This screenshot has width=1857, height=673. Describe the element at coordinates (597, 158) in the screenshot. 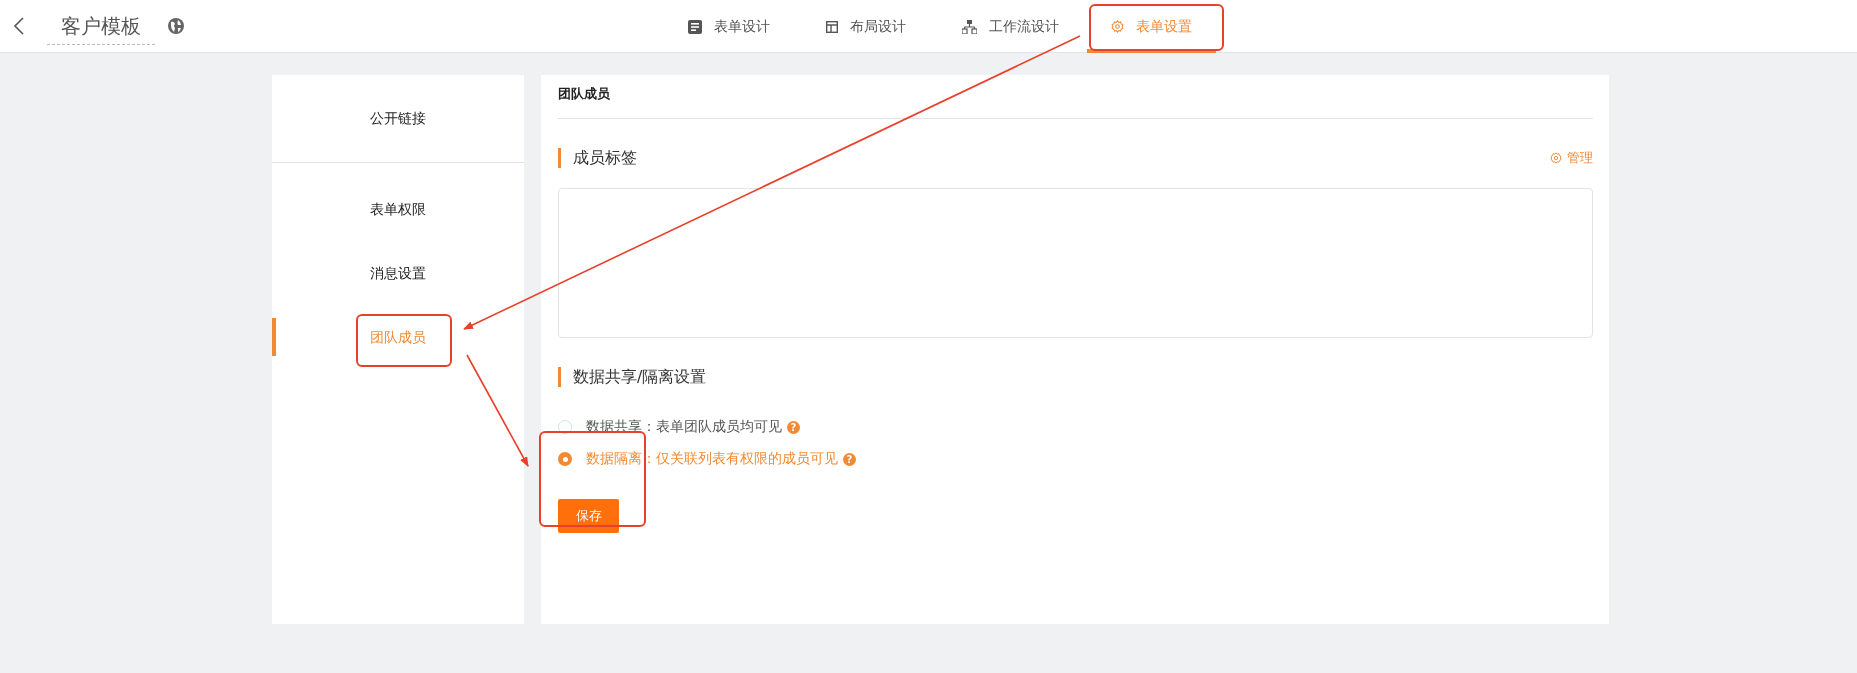

I see `section-title: 成员标签` at that location.